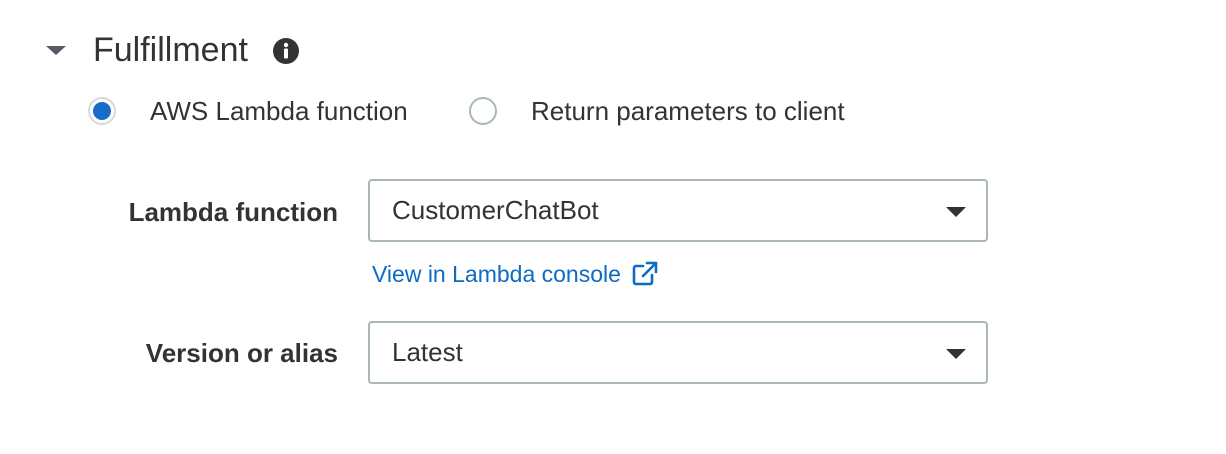  Describe the element at coordinates (645, 273) in the screenshot. I see `external-link-icon` at that location.